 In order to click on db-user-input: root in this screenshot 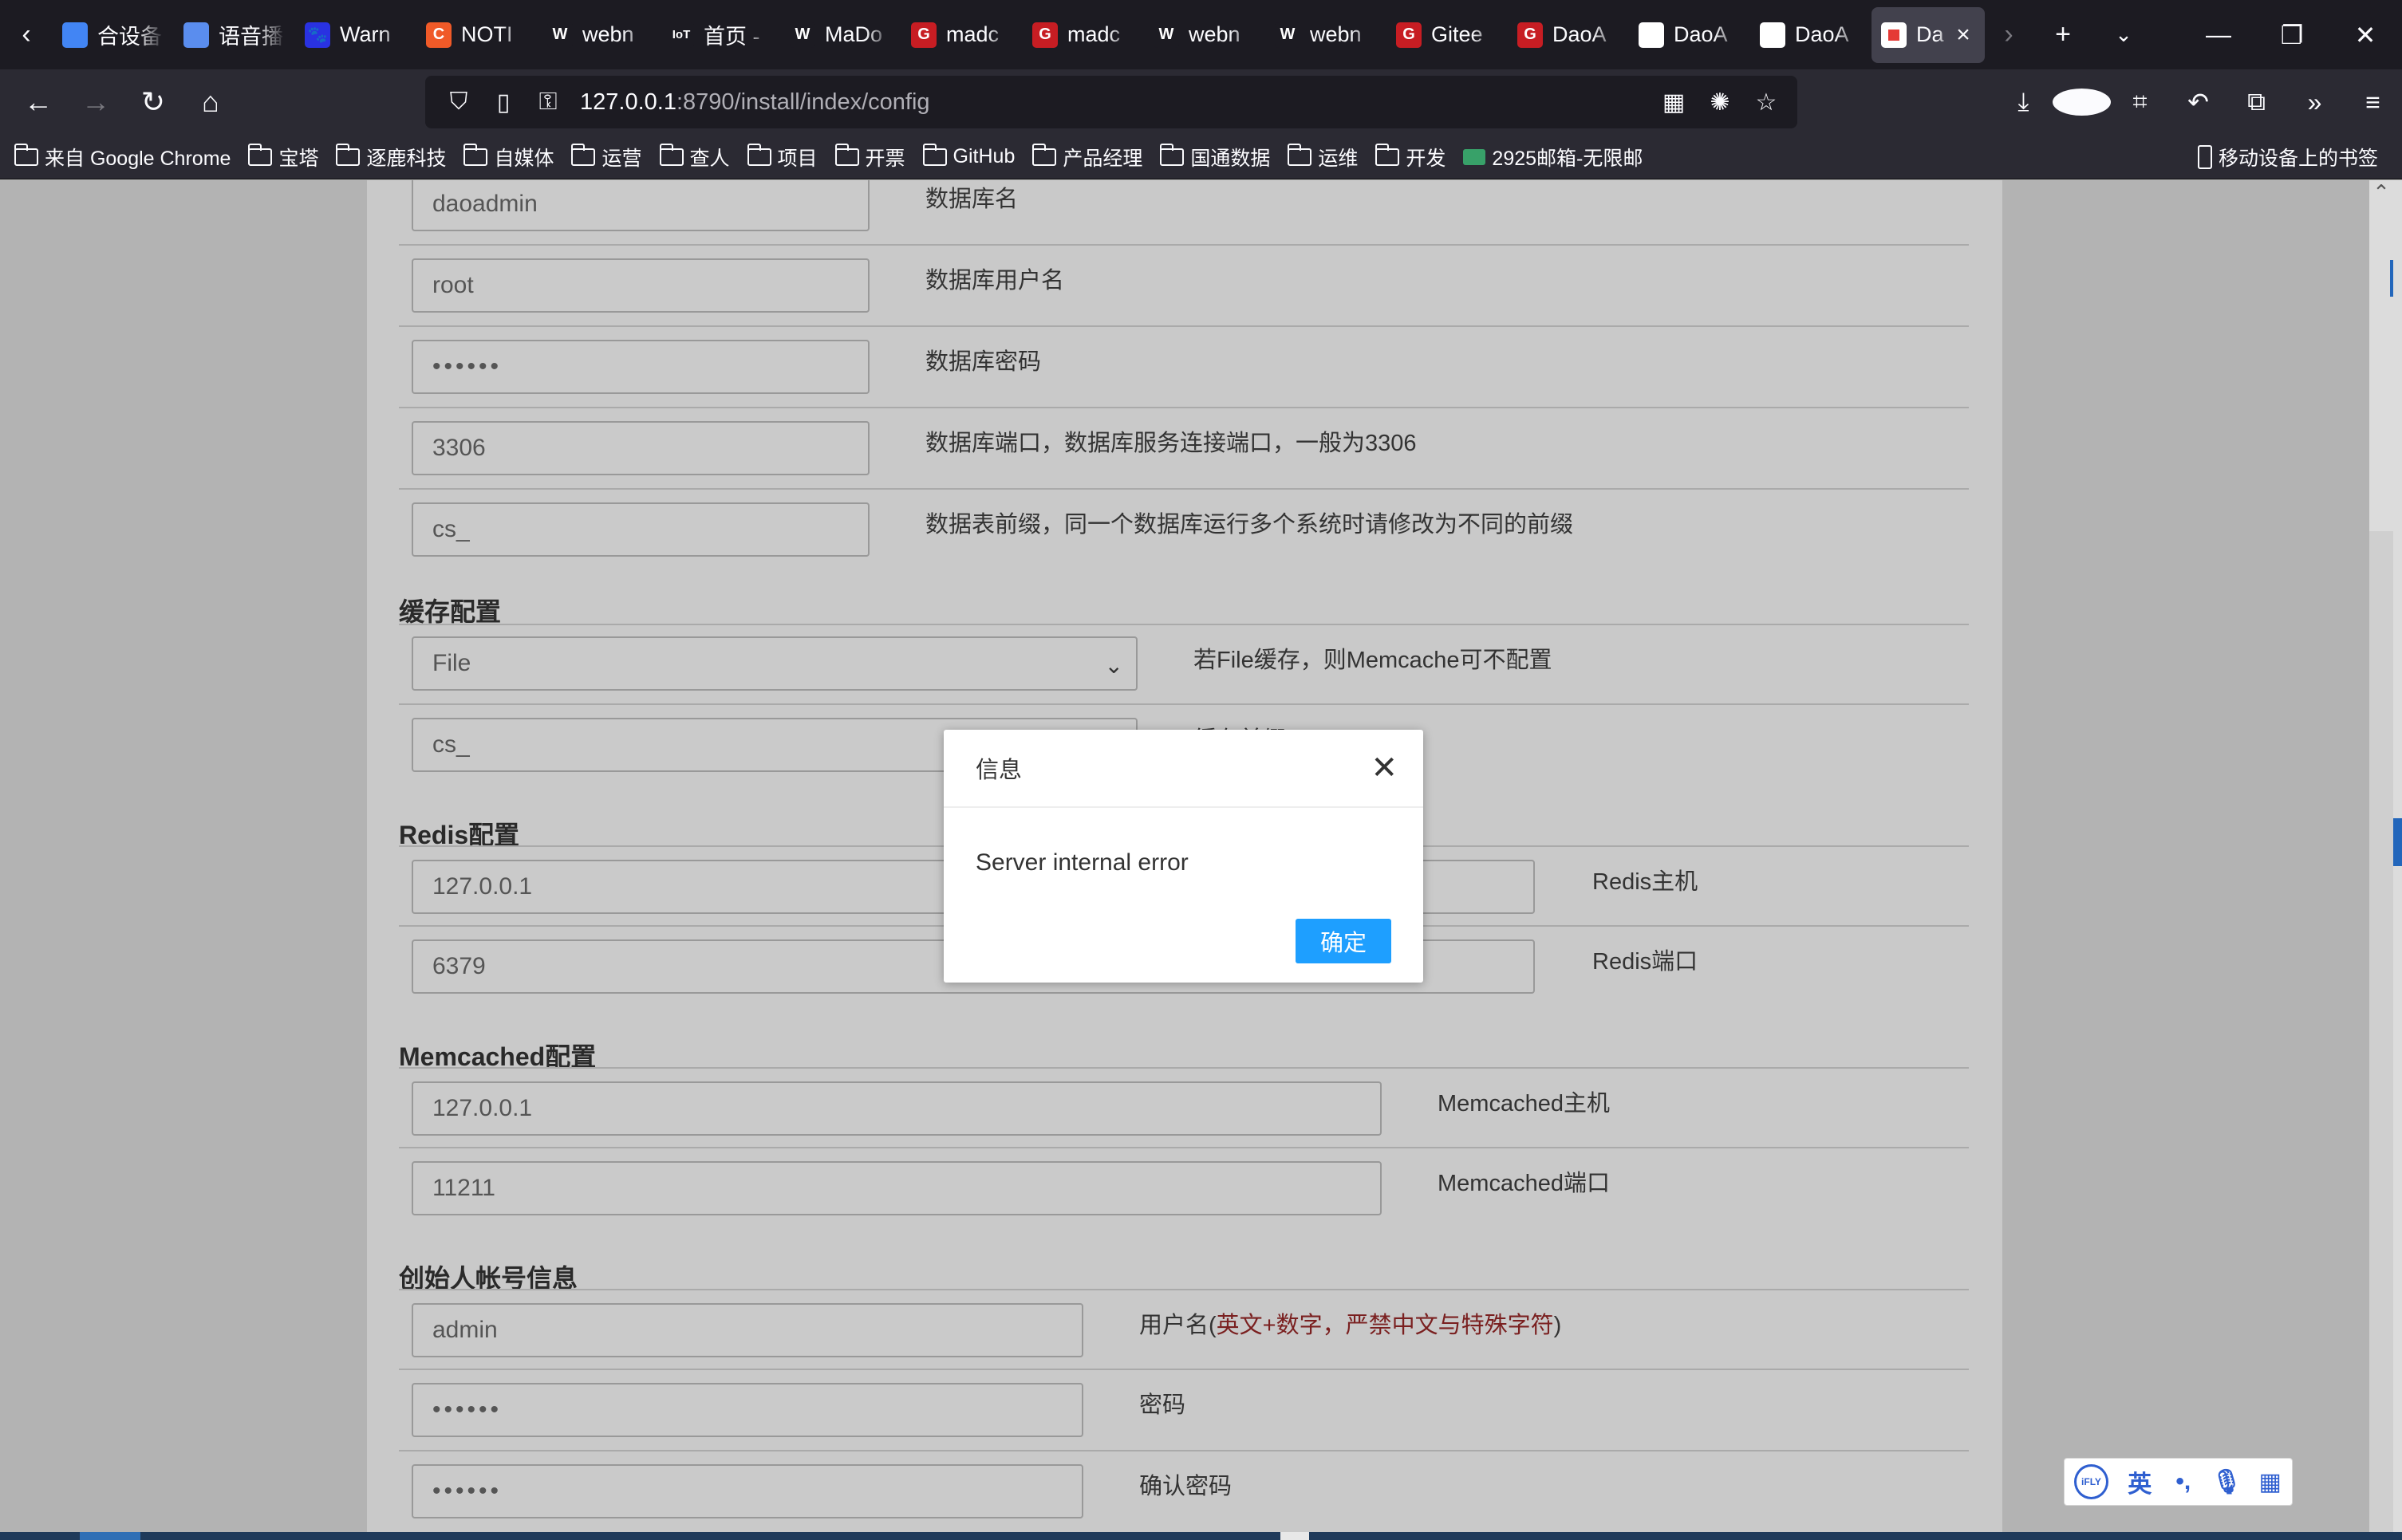, I will do `click(641, 285)`.